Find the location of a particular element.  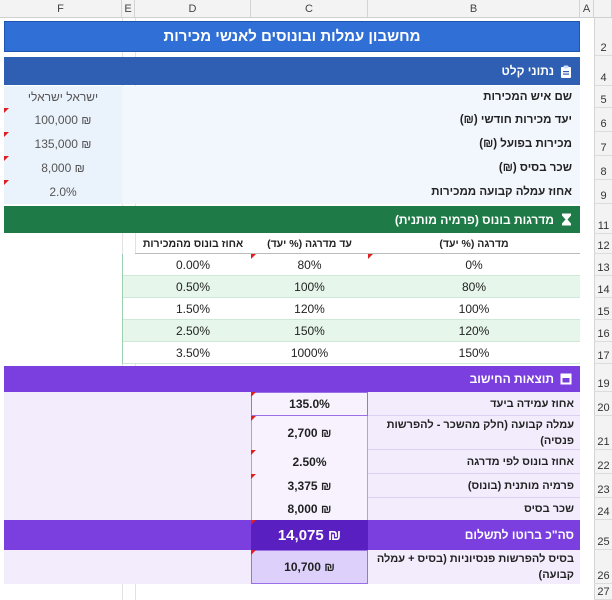

row-header: 22 is located at coordinates (603, 462).